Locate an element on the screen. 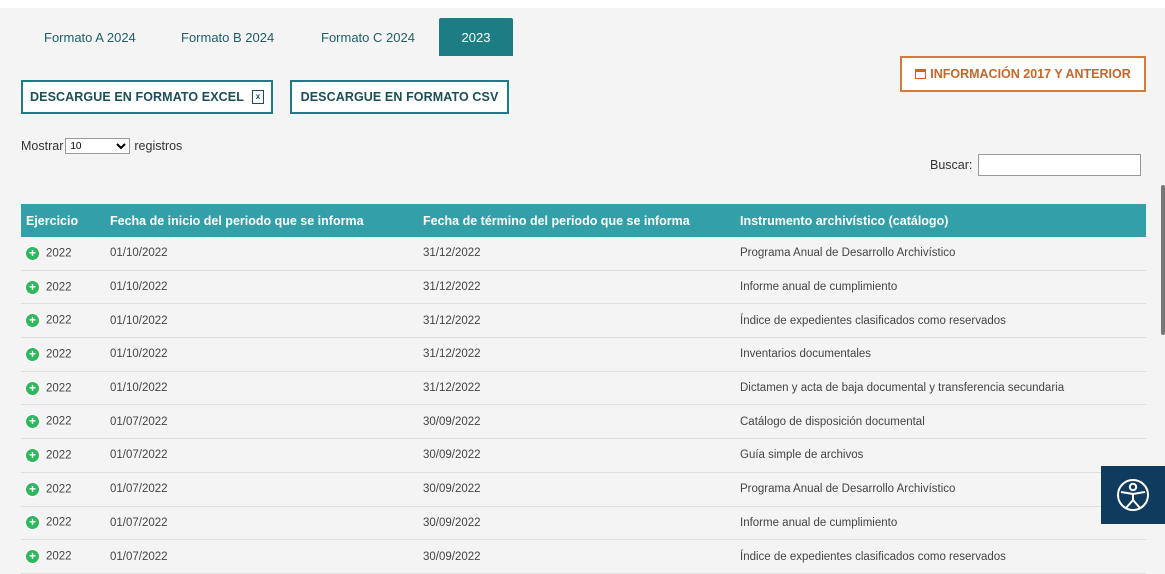 The width and height of the screenshot is (1165, 574). cell-text: Catálogo de disposición documental is located at coordinates (832, 421).